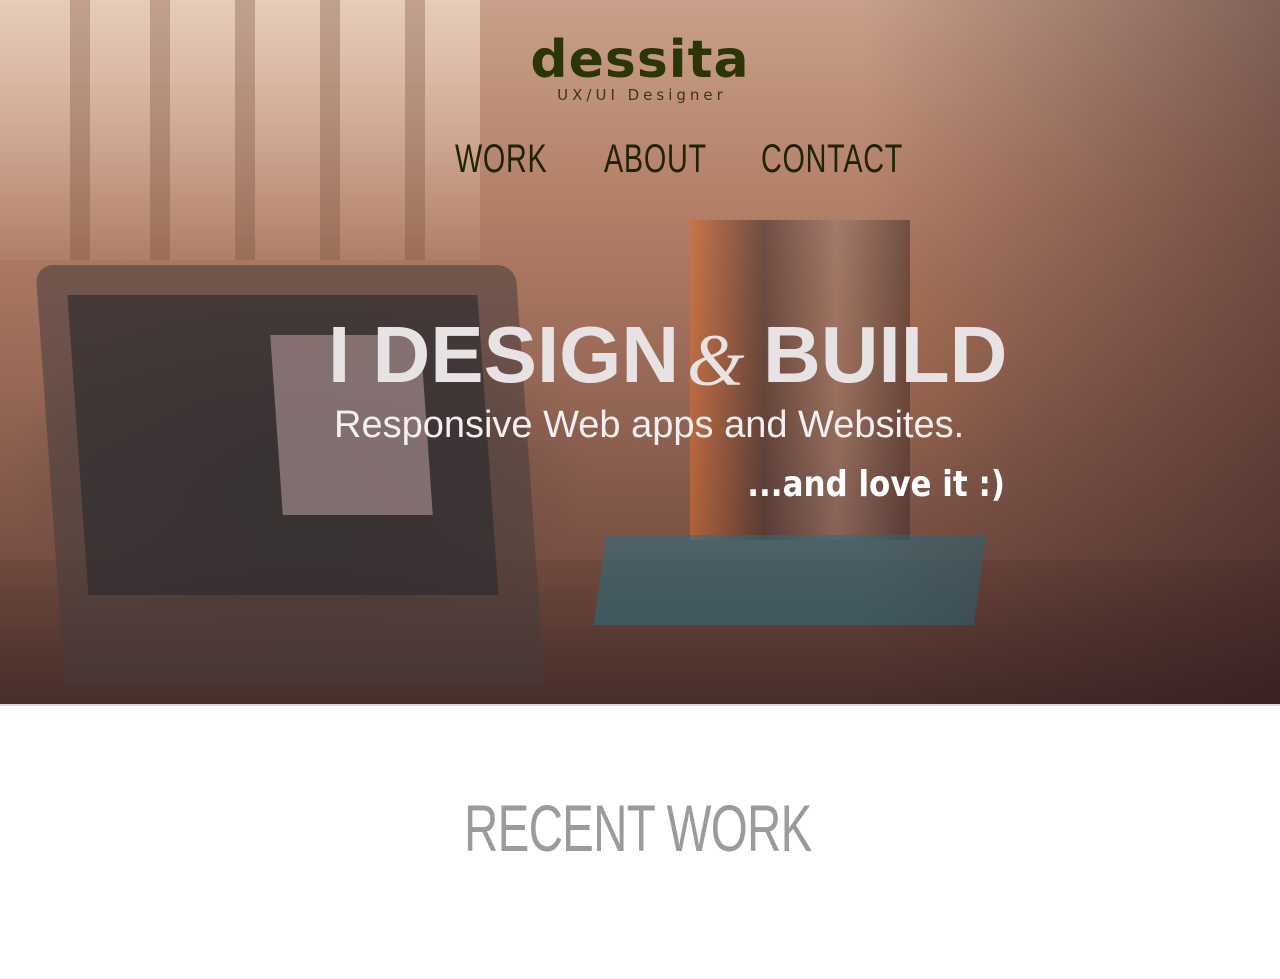  Describe the element at coordinates (504, 354) in the screenshot. I see `headline-design: I DESIGN` at that location.